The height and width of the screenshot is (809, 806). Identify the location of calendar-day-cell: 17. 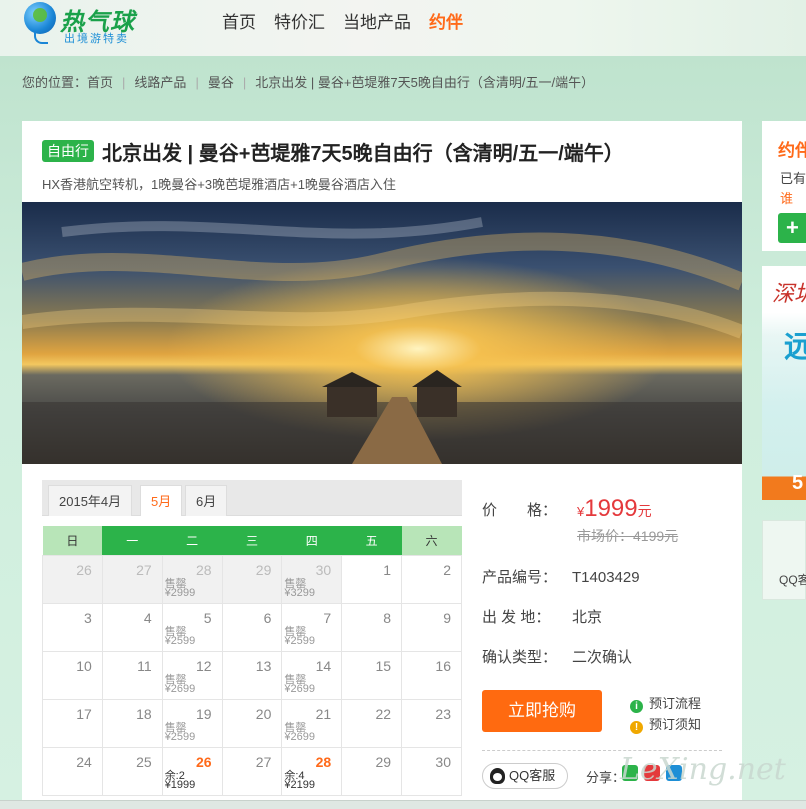
(72, 723).